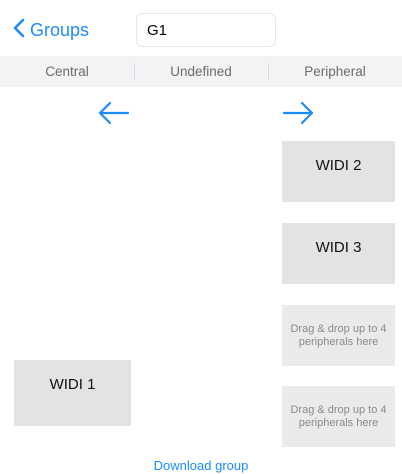 The width and height of the screenshot is (402, 474). I want to click on arrow-right-icon, so click(299, 115).